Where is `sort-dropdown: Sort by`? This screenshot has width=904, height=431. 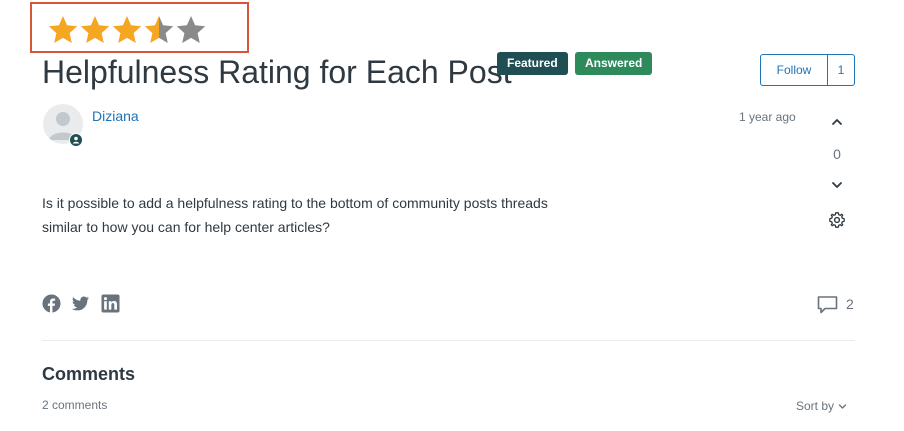 sort-dropdown: Sort by is located at coordinates (821, 406).